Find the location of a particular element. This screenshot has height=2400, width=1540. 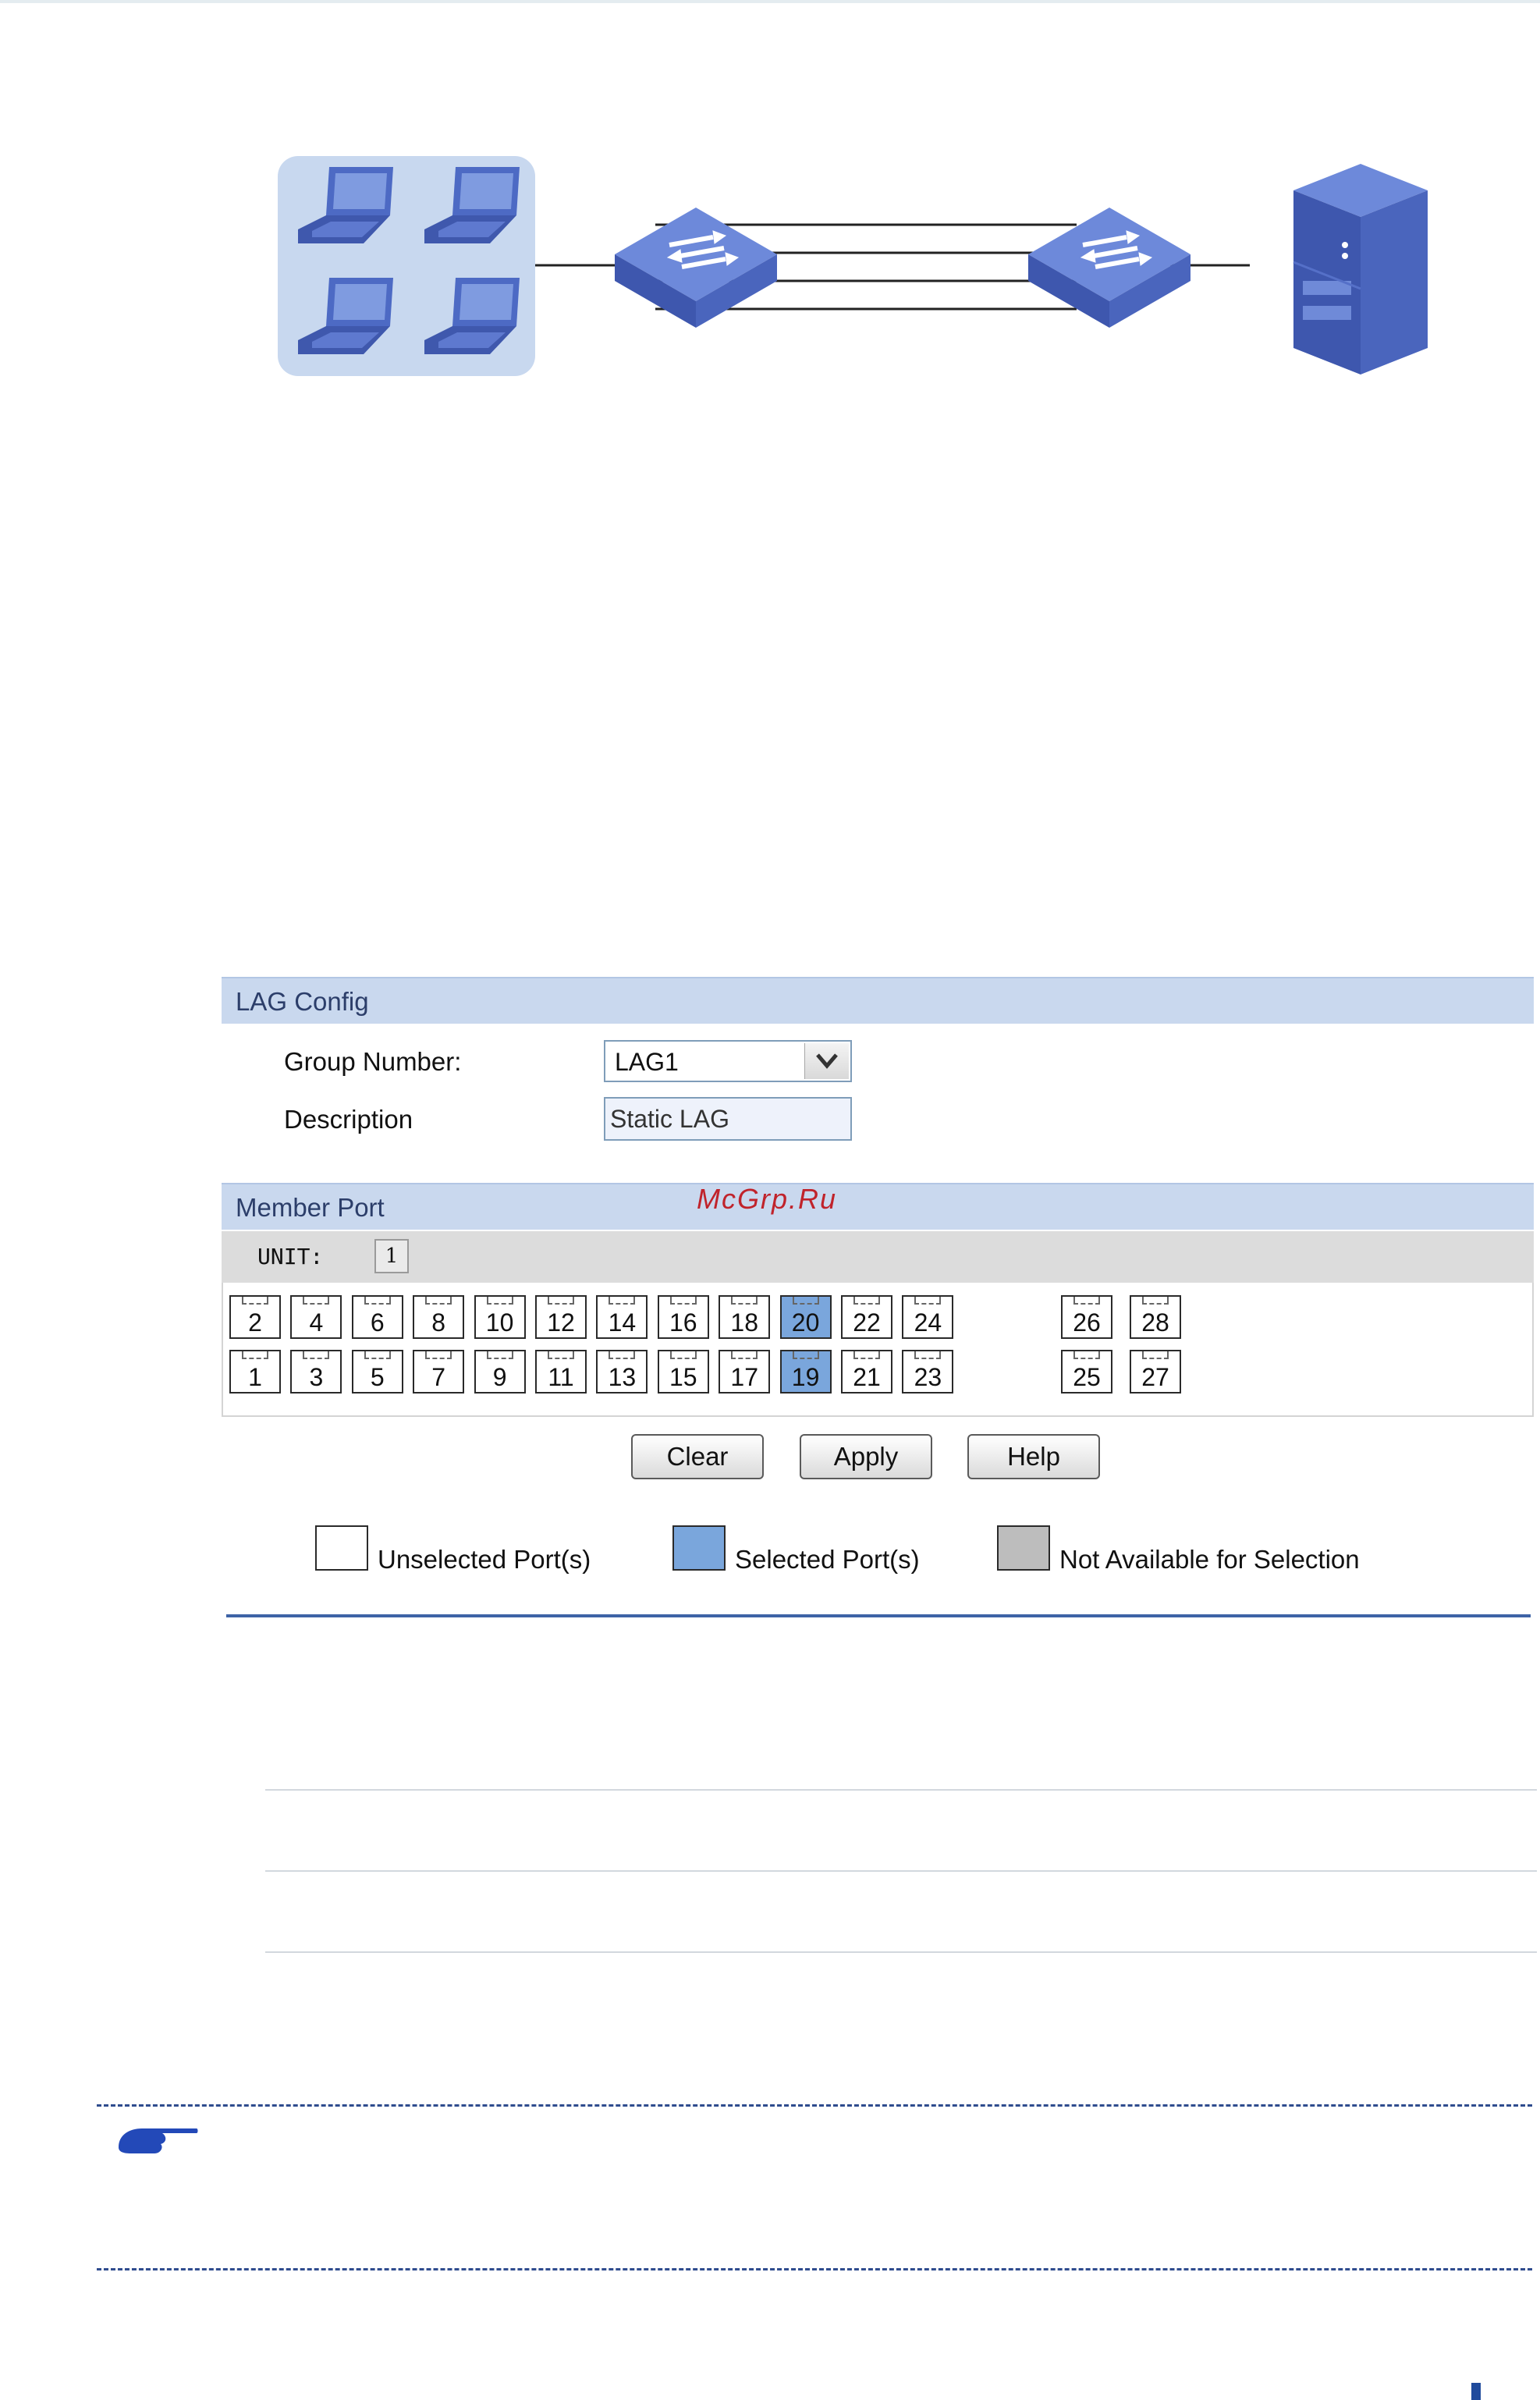

watermark-text: McGrp.Ru is located at coordinates (767, 1199).